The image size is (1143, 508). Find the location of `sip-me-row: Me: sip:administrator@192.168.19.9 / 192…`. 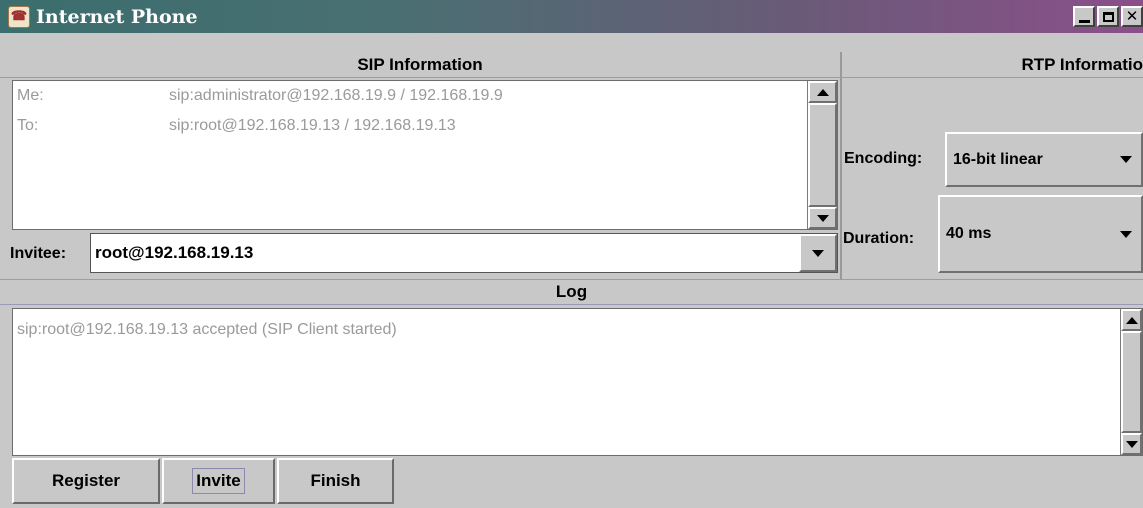

sip-me-row: Me: sip:administrator@192.168.19.9 / 192… is located at coordinates (258, 96).